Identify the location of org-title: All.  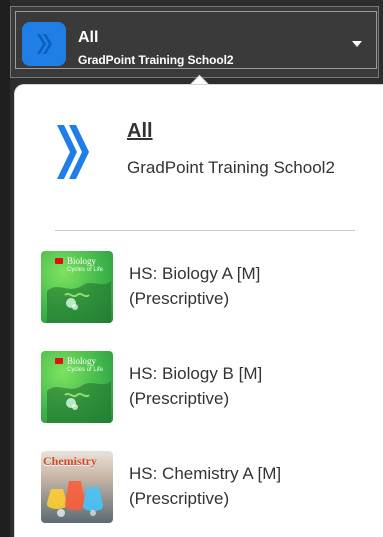
(140, 131).